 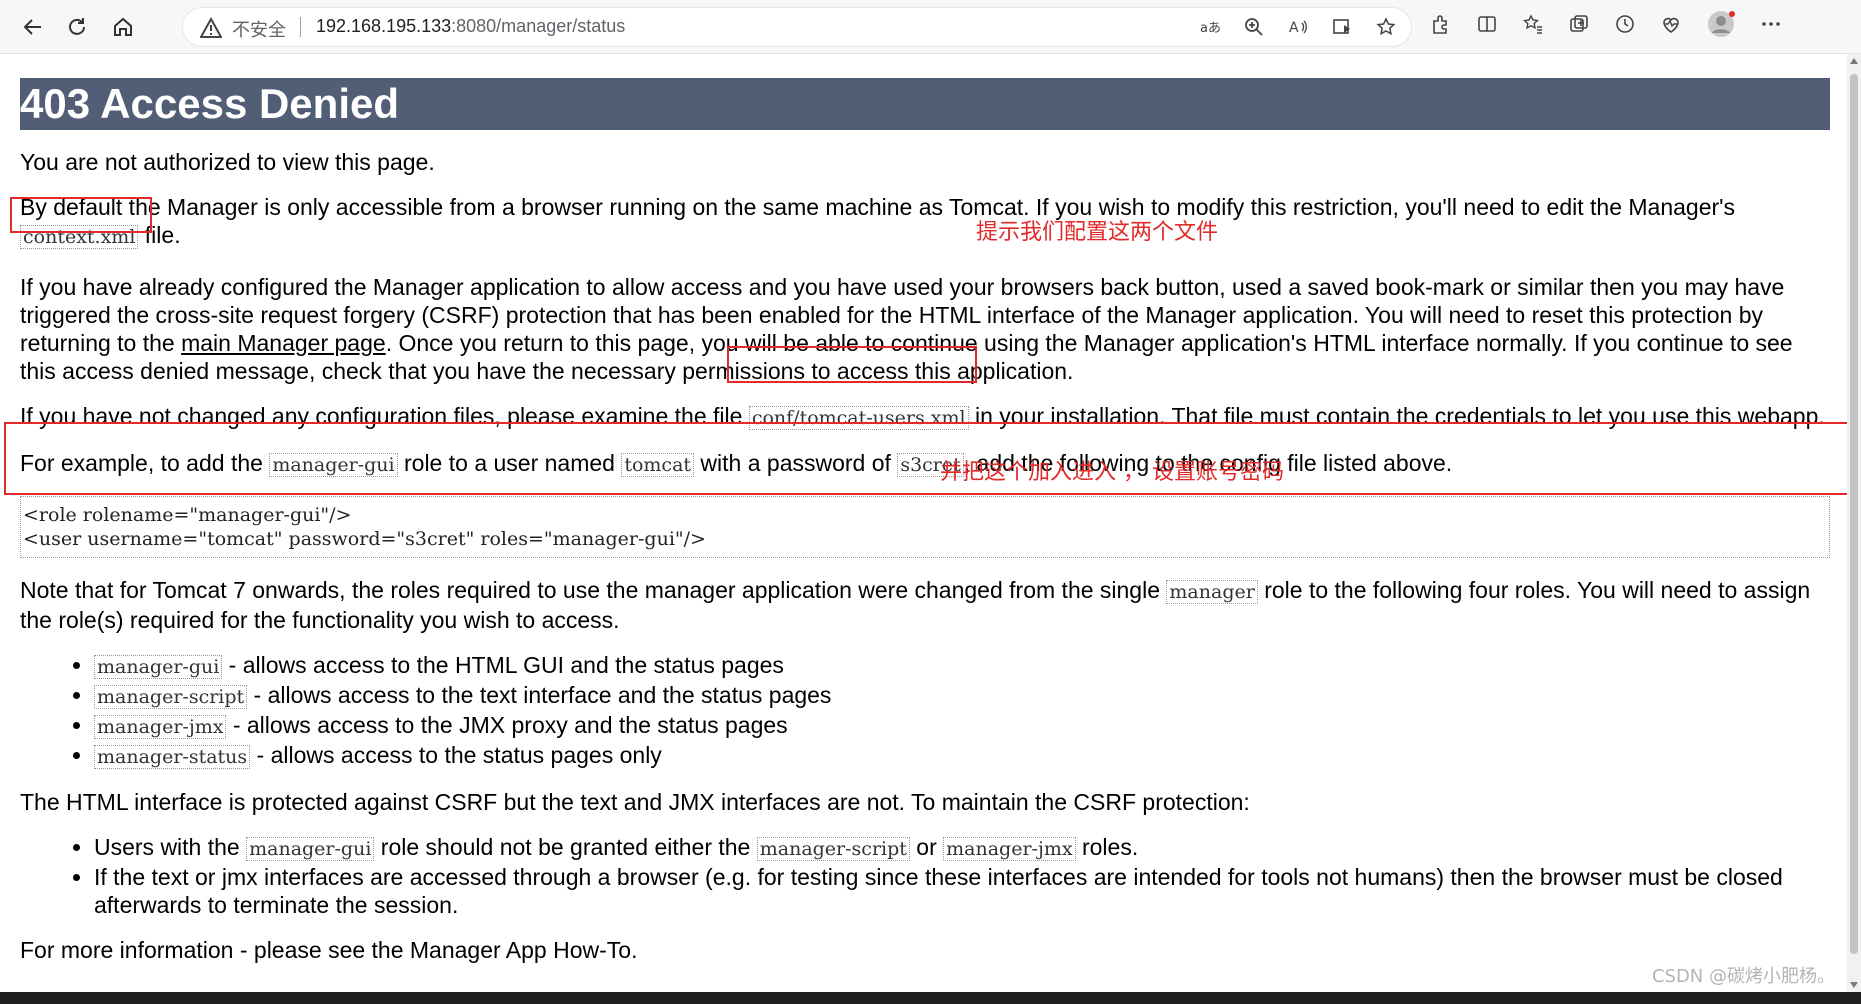 I want to click on scrollbar-thumb, so click(x=1854, y=514).